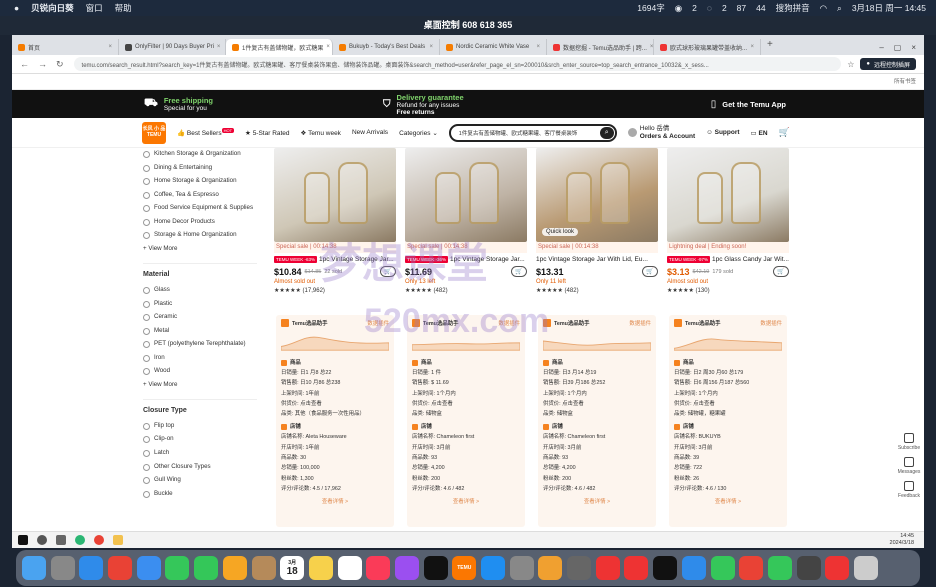  I want to click on safari-icon, so click(91, 568).